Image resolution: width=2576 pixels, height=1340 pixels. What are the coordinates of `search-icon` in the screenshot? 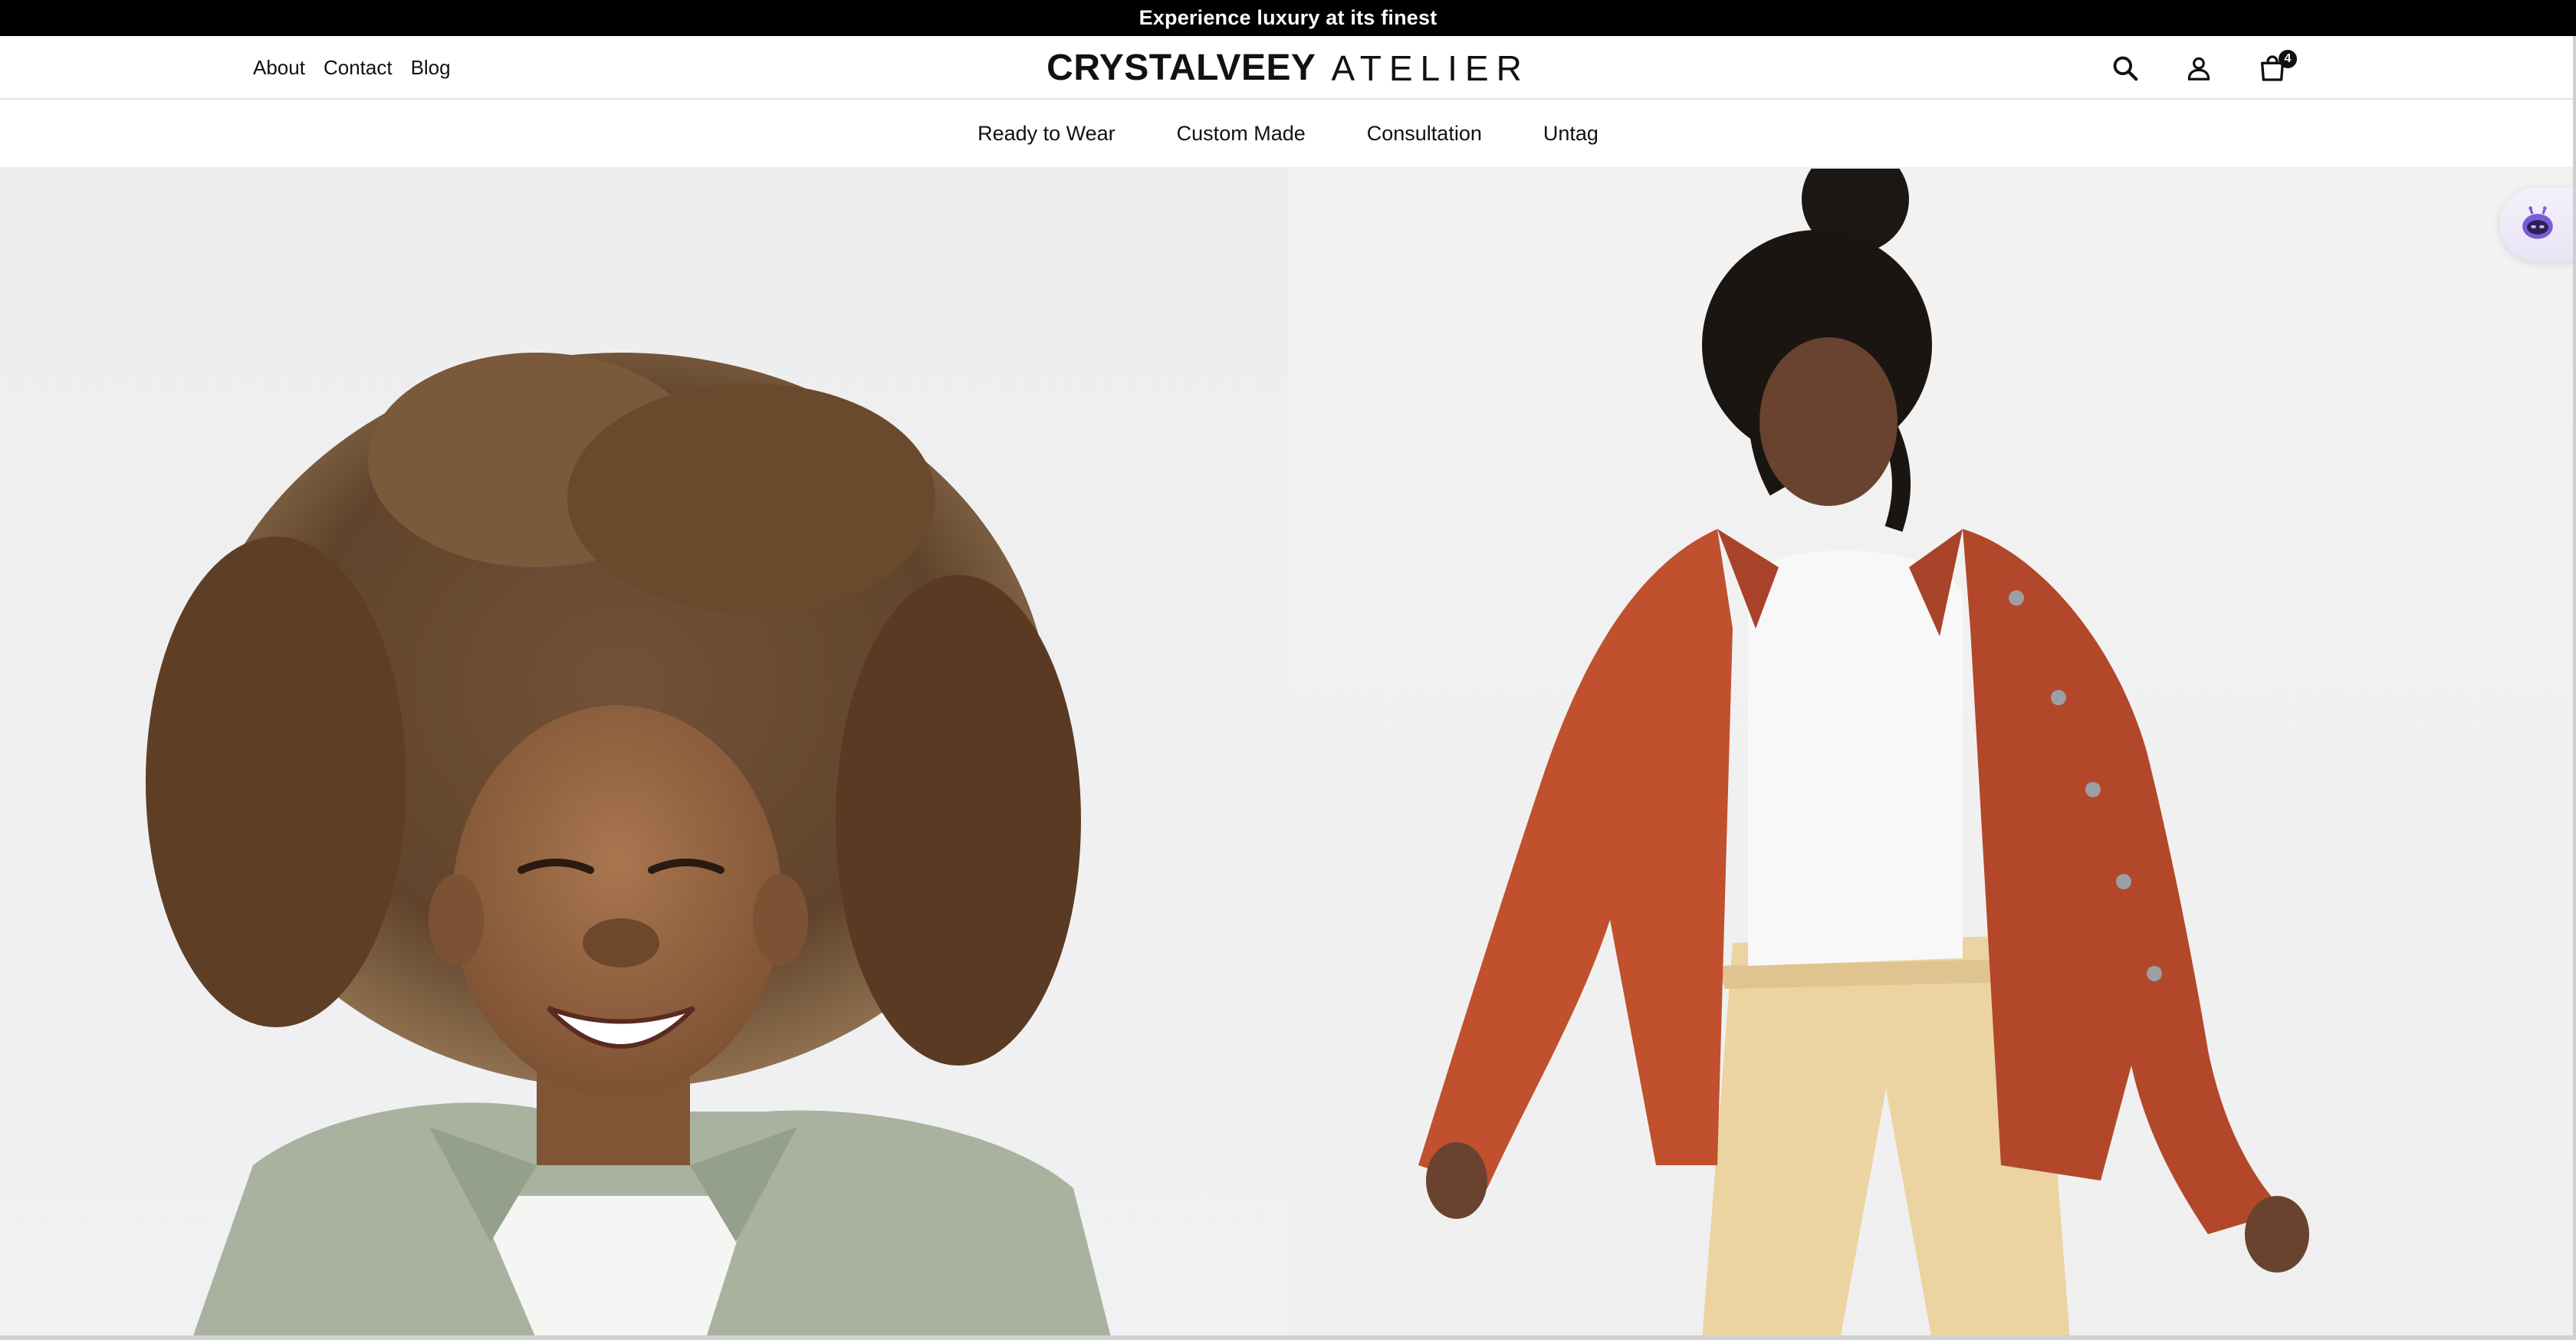 It's located at (2125, 68).